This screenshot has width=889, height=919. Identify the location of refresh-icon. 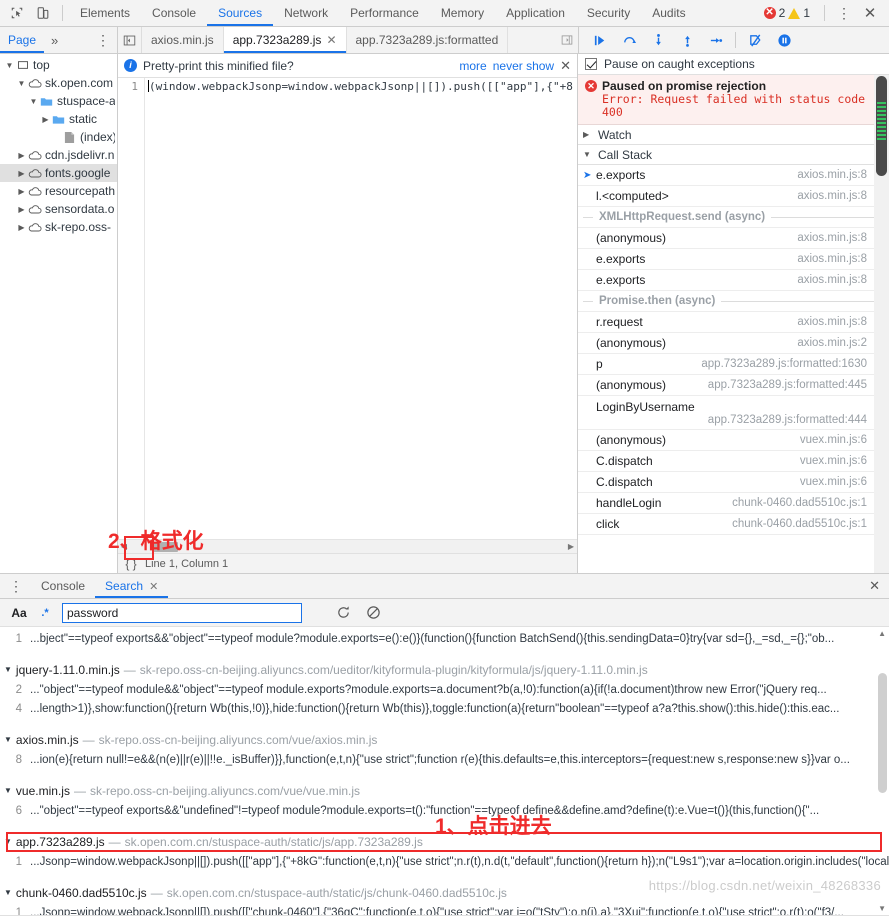
(343, 613).